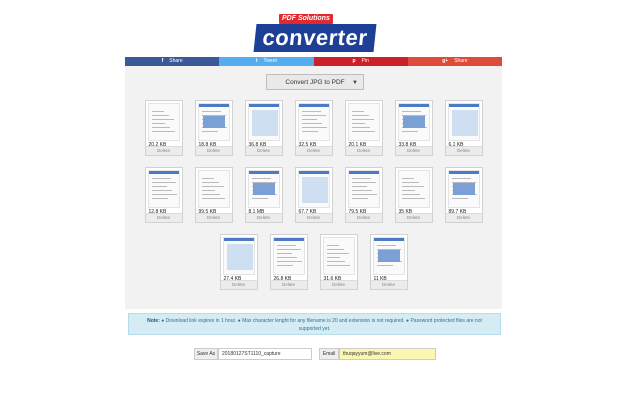 The image size is (640, 400). I want to click on email-field, so click(387, 354).